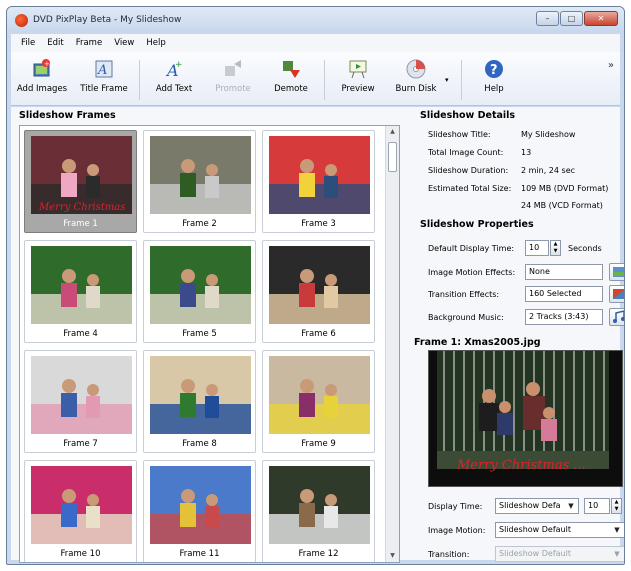 The height and width of the screenshot is (571, 631). I want to click on detail-value: 13, so click(526, 152).